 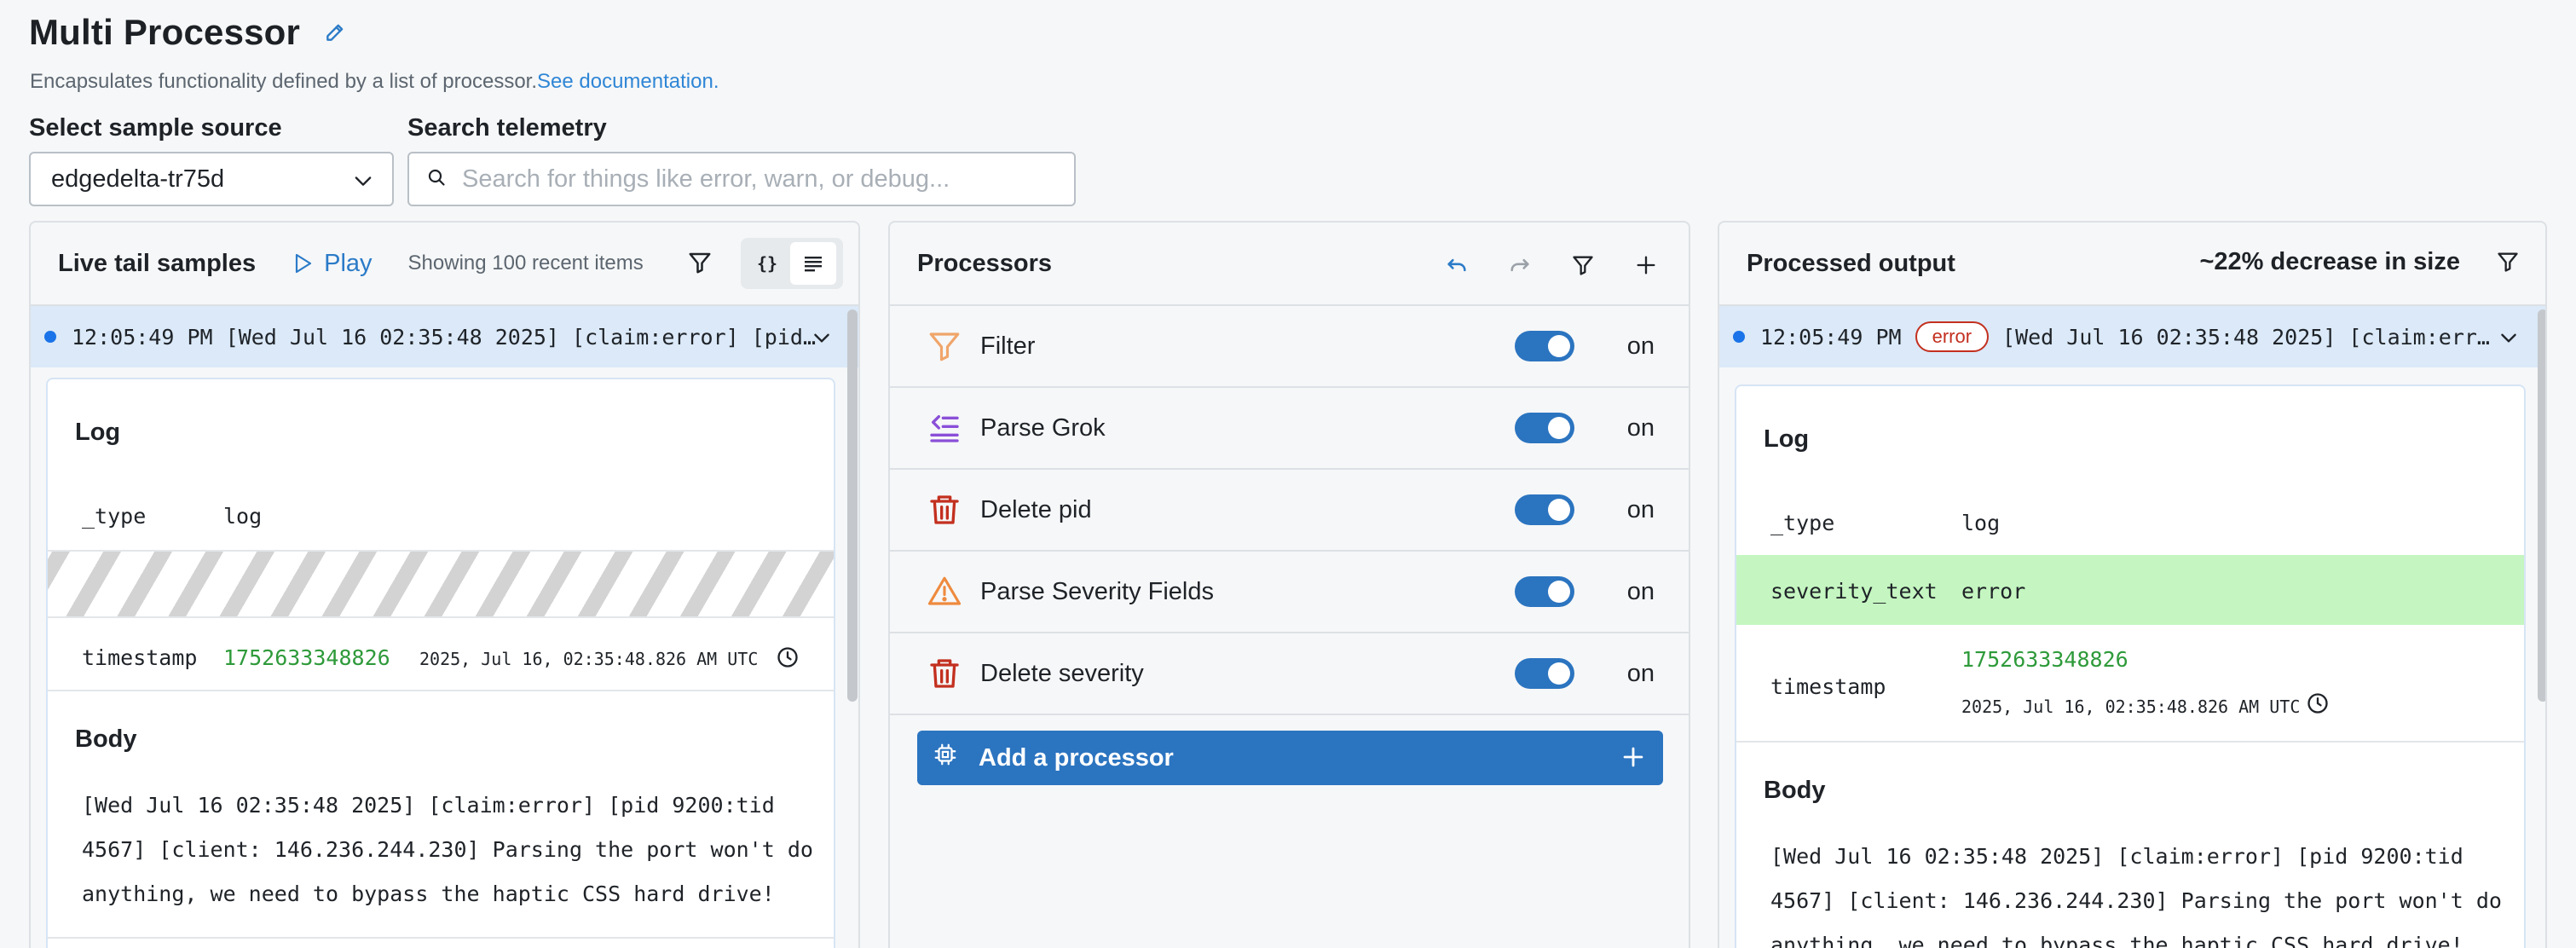 I want to click on processor-row-delete-pid: Delete pid on, so click(x=1289, y=511).